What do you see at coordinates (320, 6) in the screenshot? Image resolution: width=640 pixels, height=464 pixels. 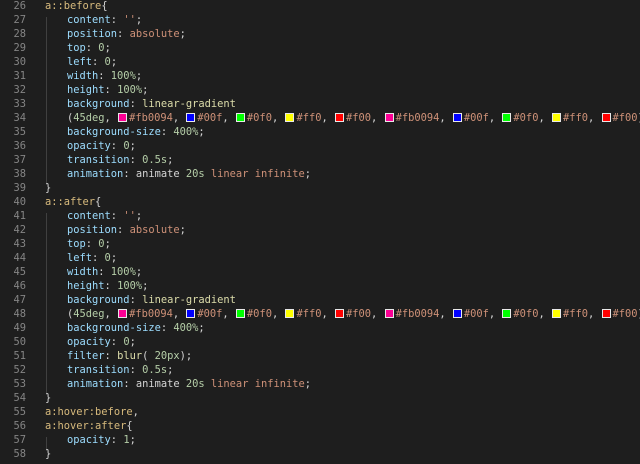 I see `code-line: 26 a::before{` at bounding box center [320, 6].